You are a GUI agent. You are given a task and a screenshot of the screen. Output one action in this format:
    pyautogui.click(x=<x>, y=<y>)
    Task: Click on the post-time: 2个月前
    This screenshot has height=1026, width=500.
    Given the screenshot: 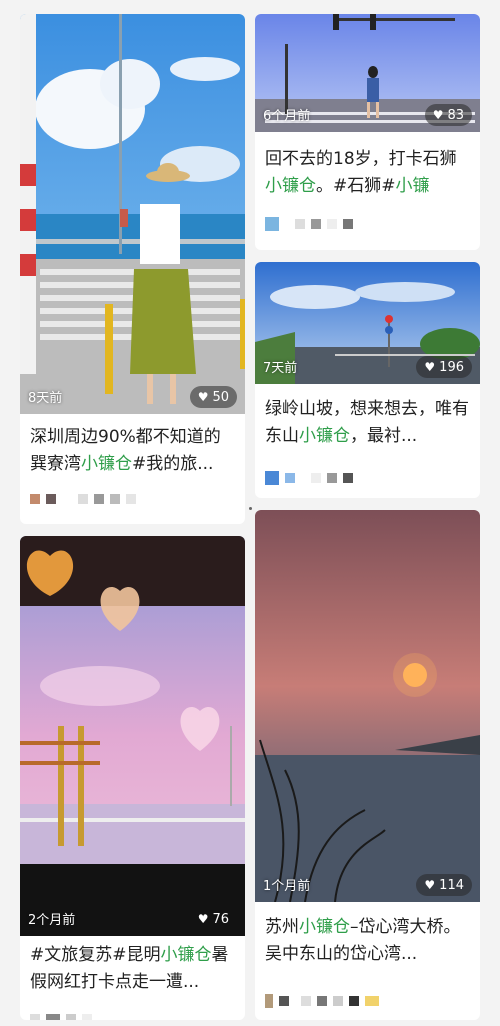 What is the action you would take?
    pyautogui.click(x=52, y=920)
    